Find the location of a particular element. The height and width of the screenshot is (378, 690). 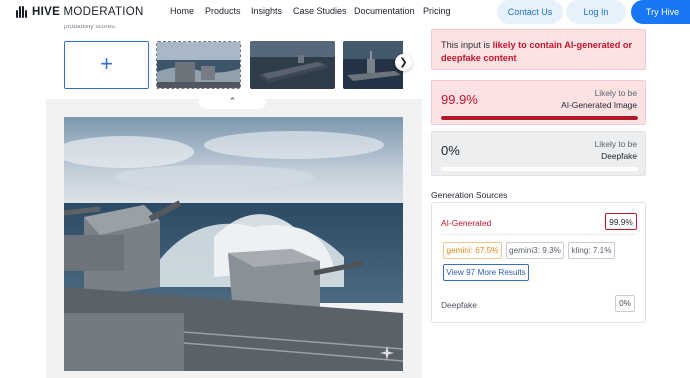

ai-generated-value-badge: 99.9% is located at coordinates (621, 221).